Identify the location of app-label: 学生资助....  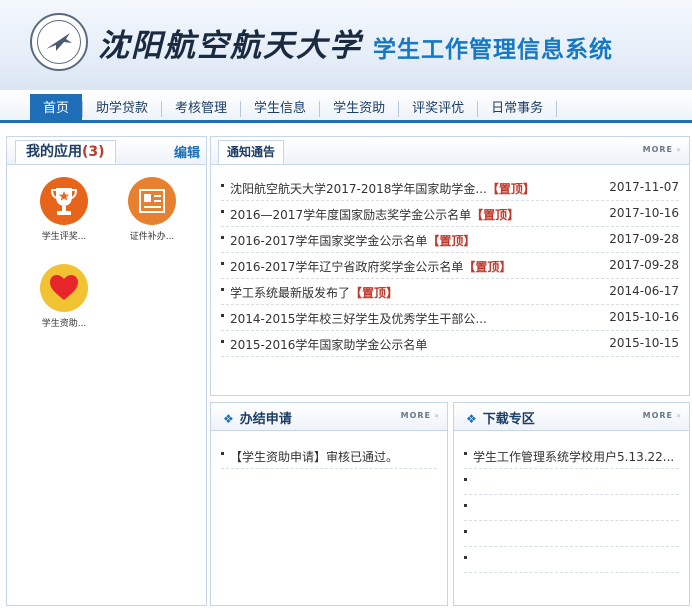
(64, 324).